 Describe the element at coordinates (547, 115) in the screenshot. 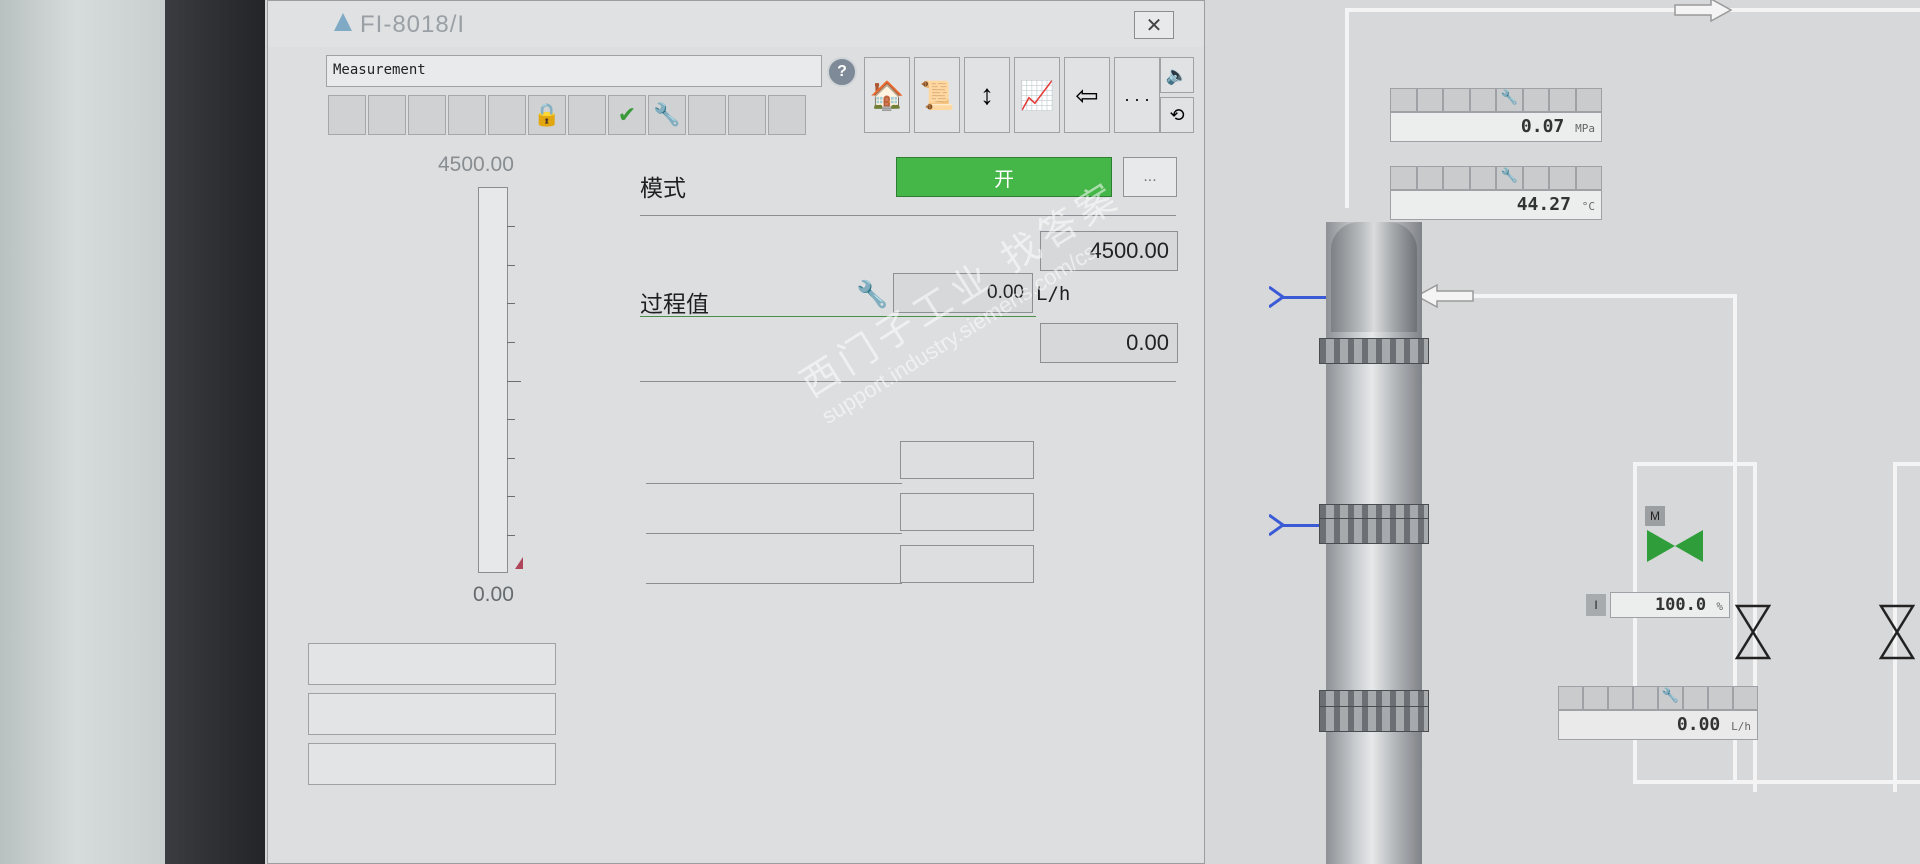

I see `lock-icon: 🔒` at that location.